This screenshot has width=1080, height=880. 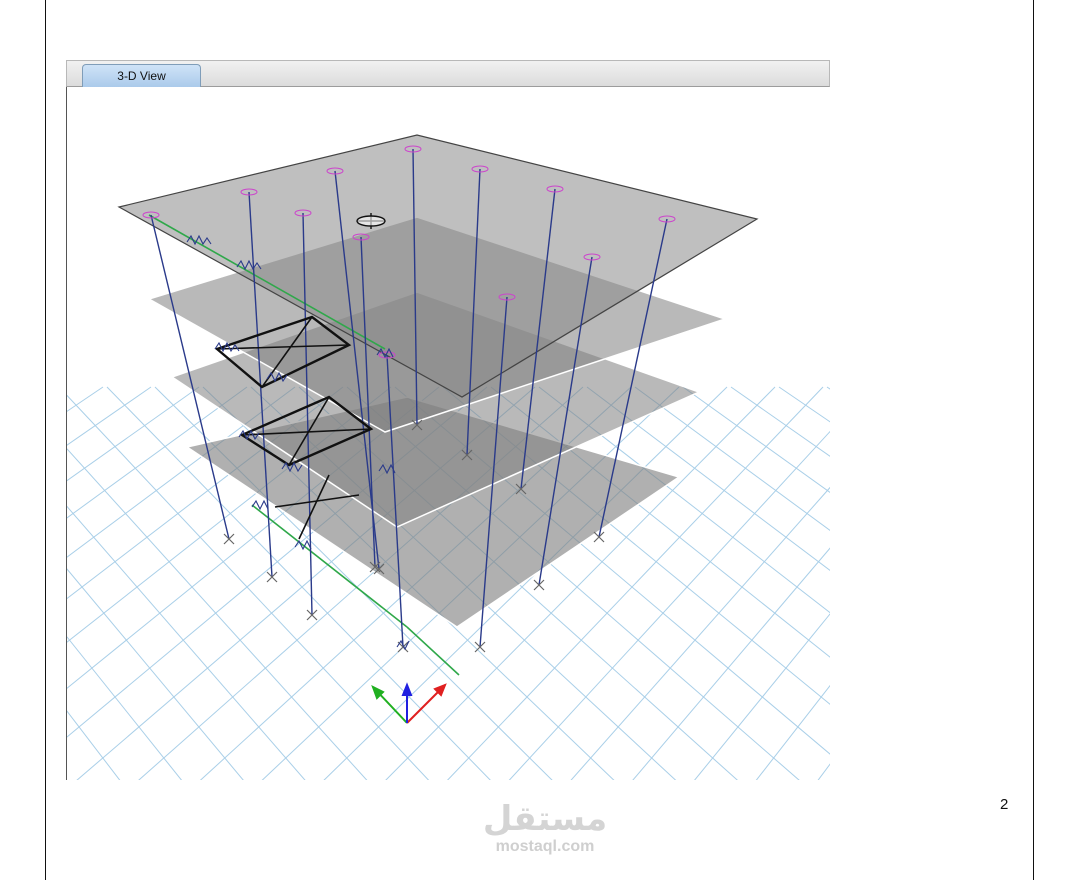 I want to click on watermark-latin: mostaql.com, so click(x=545, y=846).